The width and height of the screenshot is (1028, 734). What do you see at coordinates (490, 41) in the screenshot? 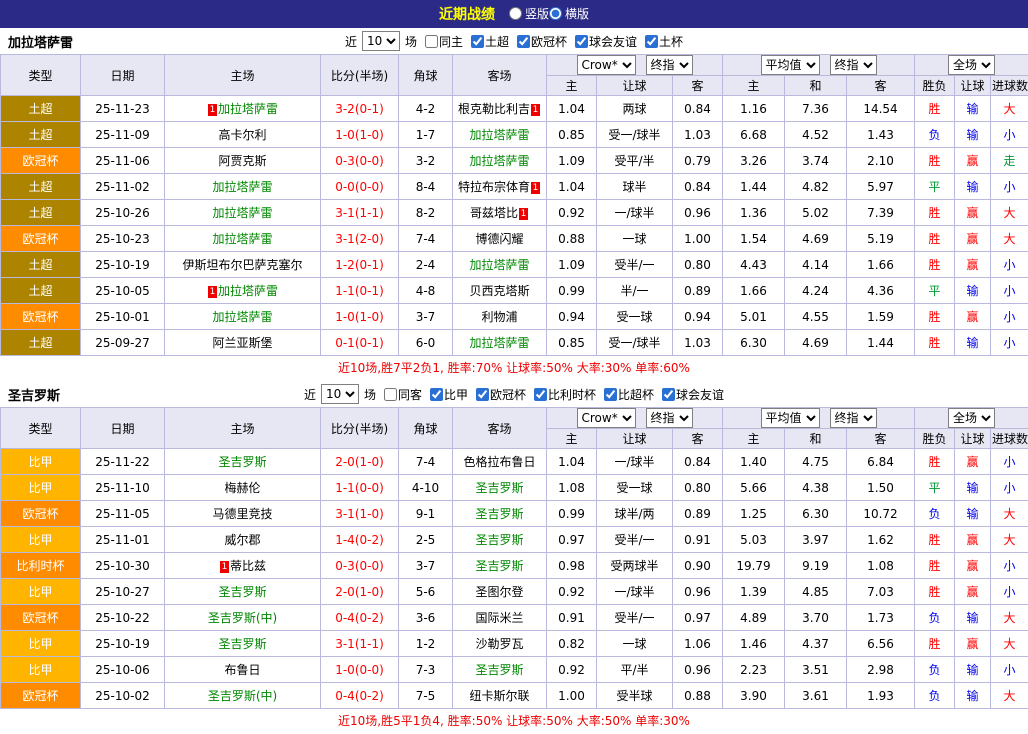
I see `filter-checkbox: 土超` at bounding box center [490, 41].